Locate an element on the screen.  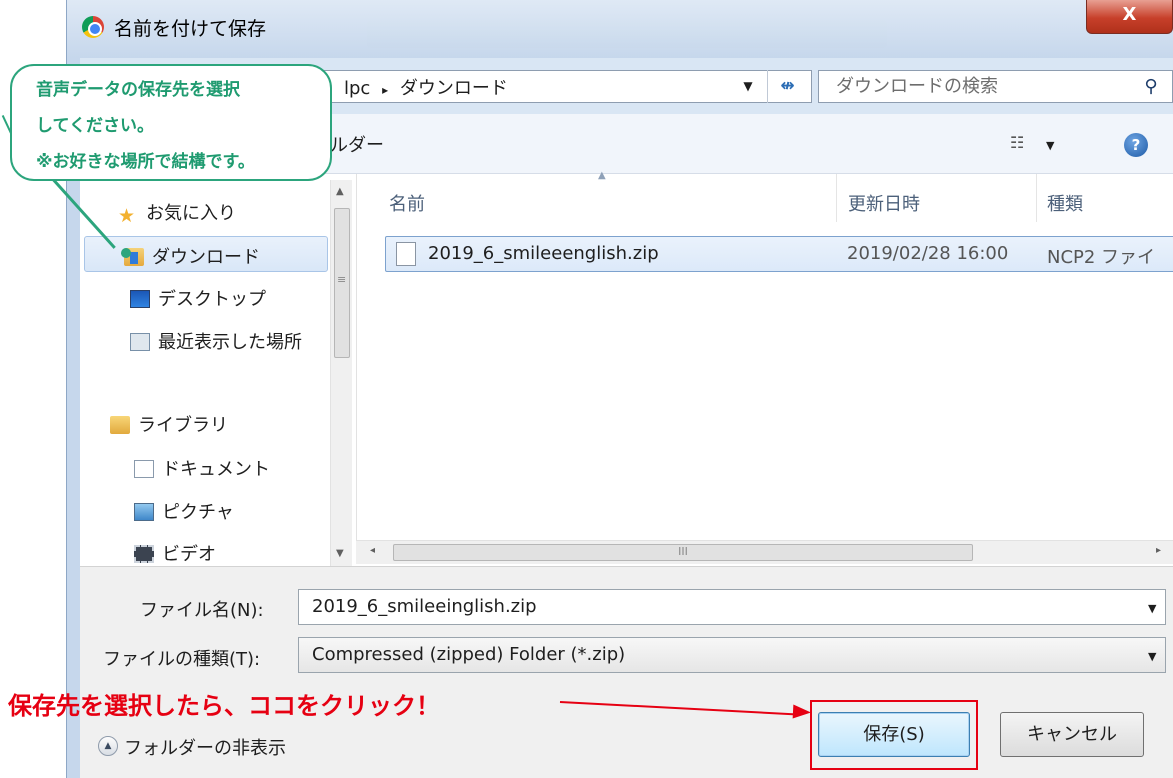
nav-item-label: デスクトップ is located at coordinates (212, 299).